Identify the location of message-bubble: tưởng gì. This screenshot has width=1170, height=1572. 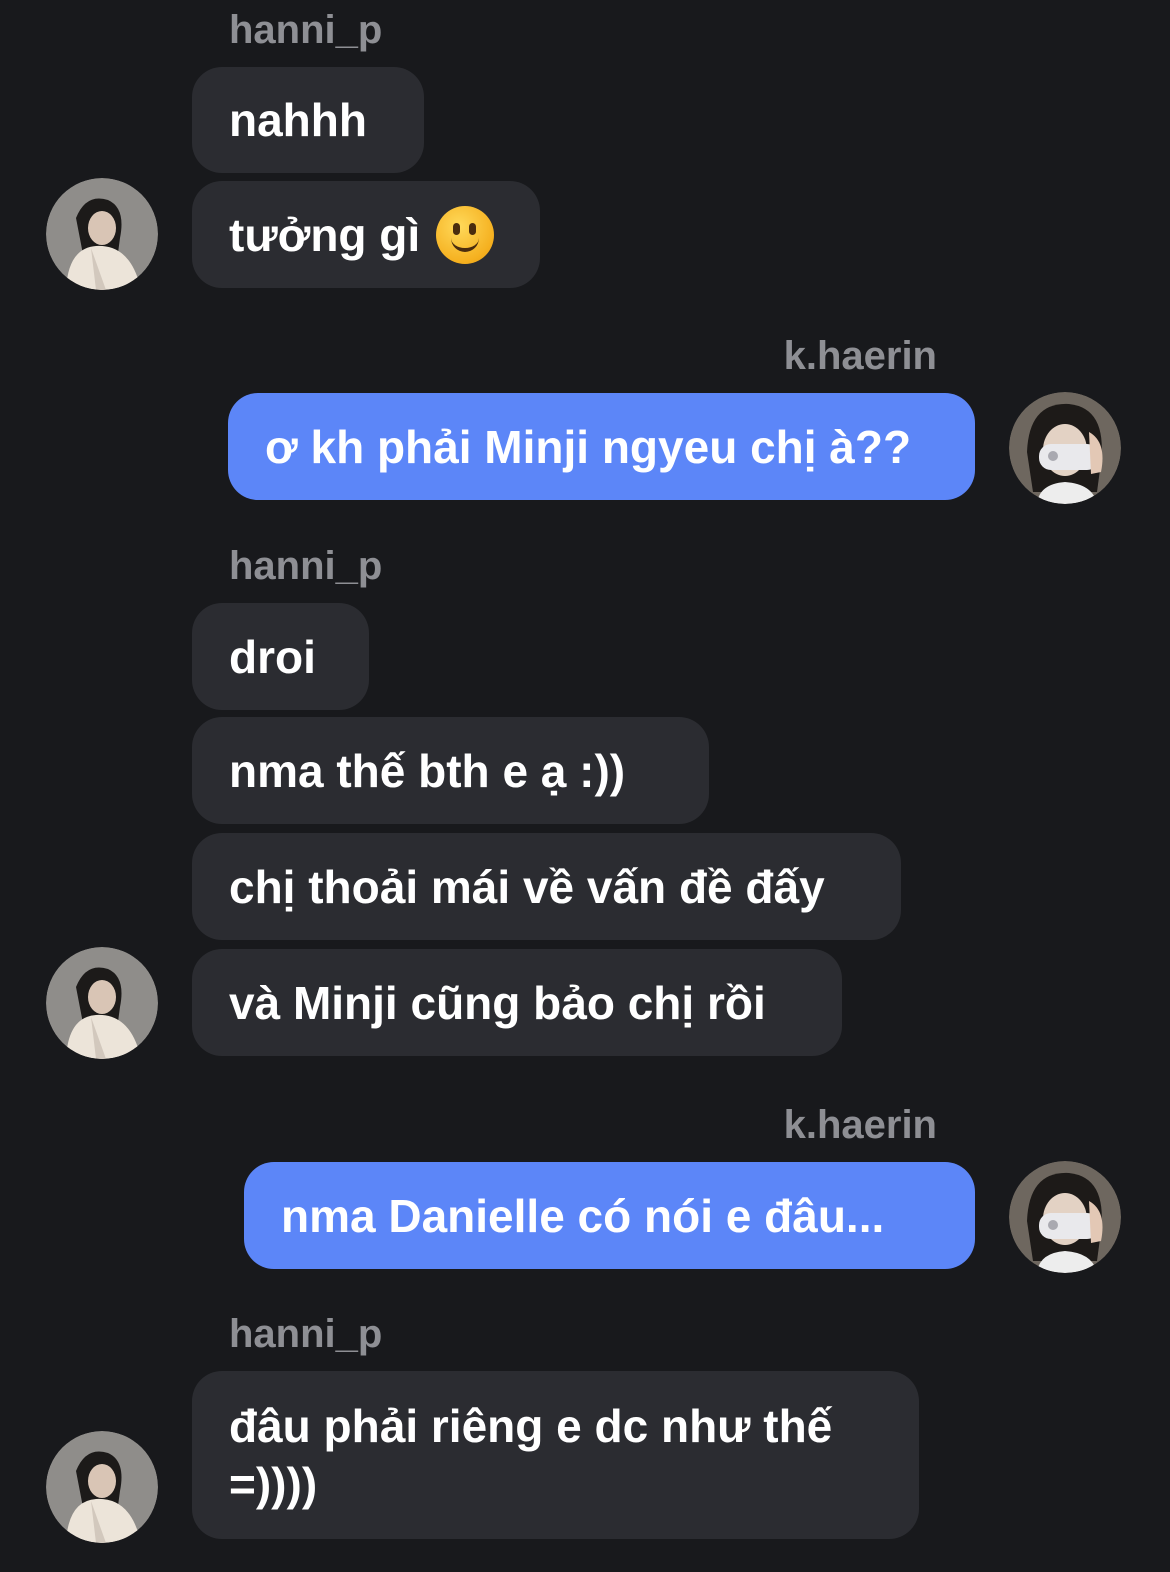
(366, 234).